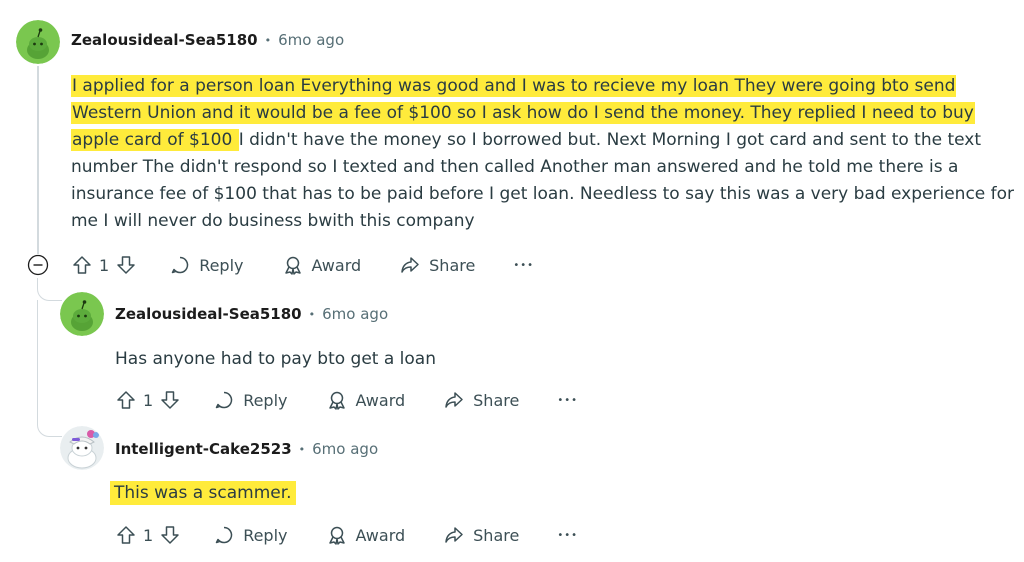  I want to click on highlighted-text: This was a scammer., so click(203, 493).